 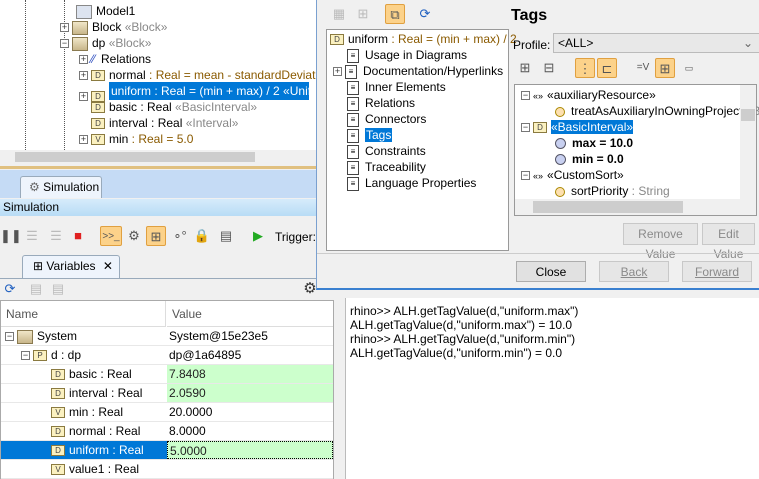 I want to click on variable-value: 20.0000, so click(x=250, y=412).